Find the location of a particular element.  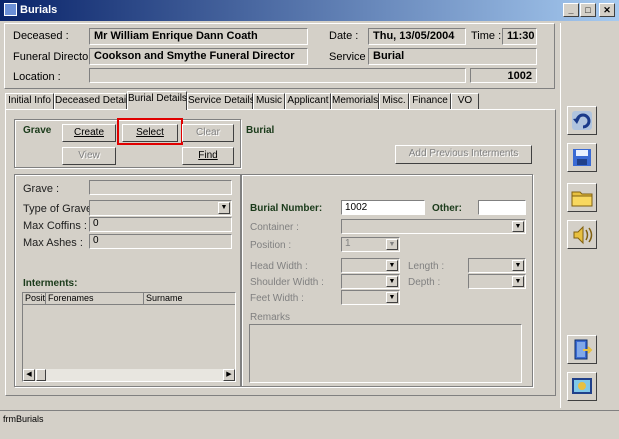

scroll-thumb is located at coordinates (41, 375).